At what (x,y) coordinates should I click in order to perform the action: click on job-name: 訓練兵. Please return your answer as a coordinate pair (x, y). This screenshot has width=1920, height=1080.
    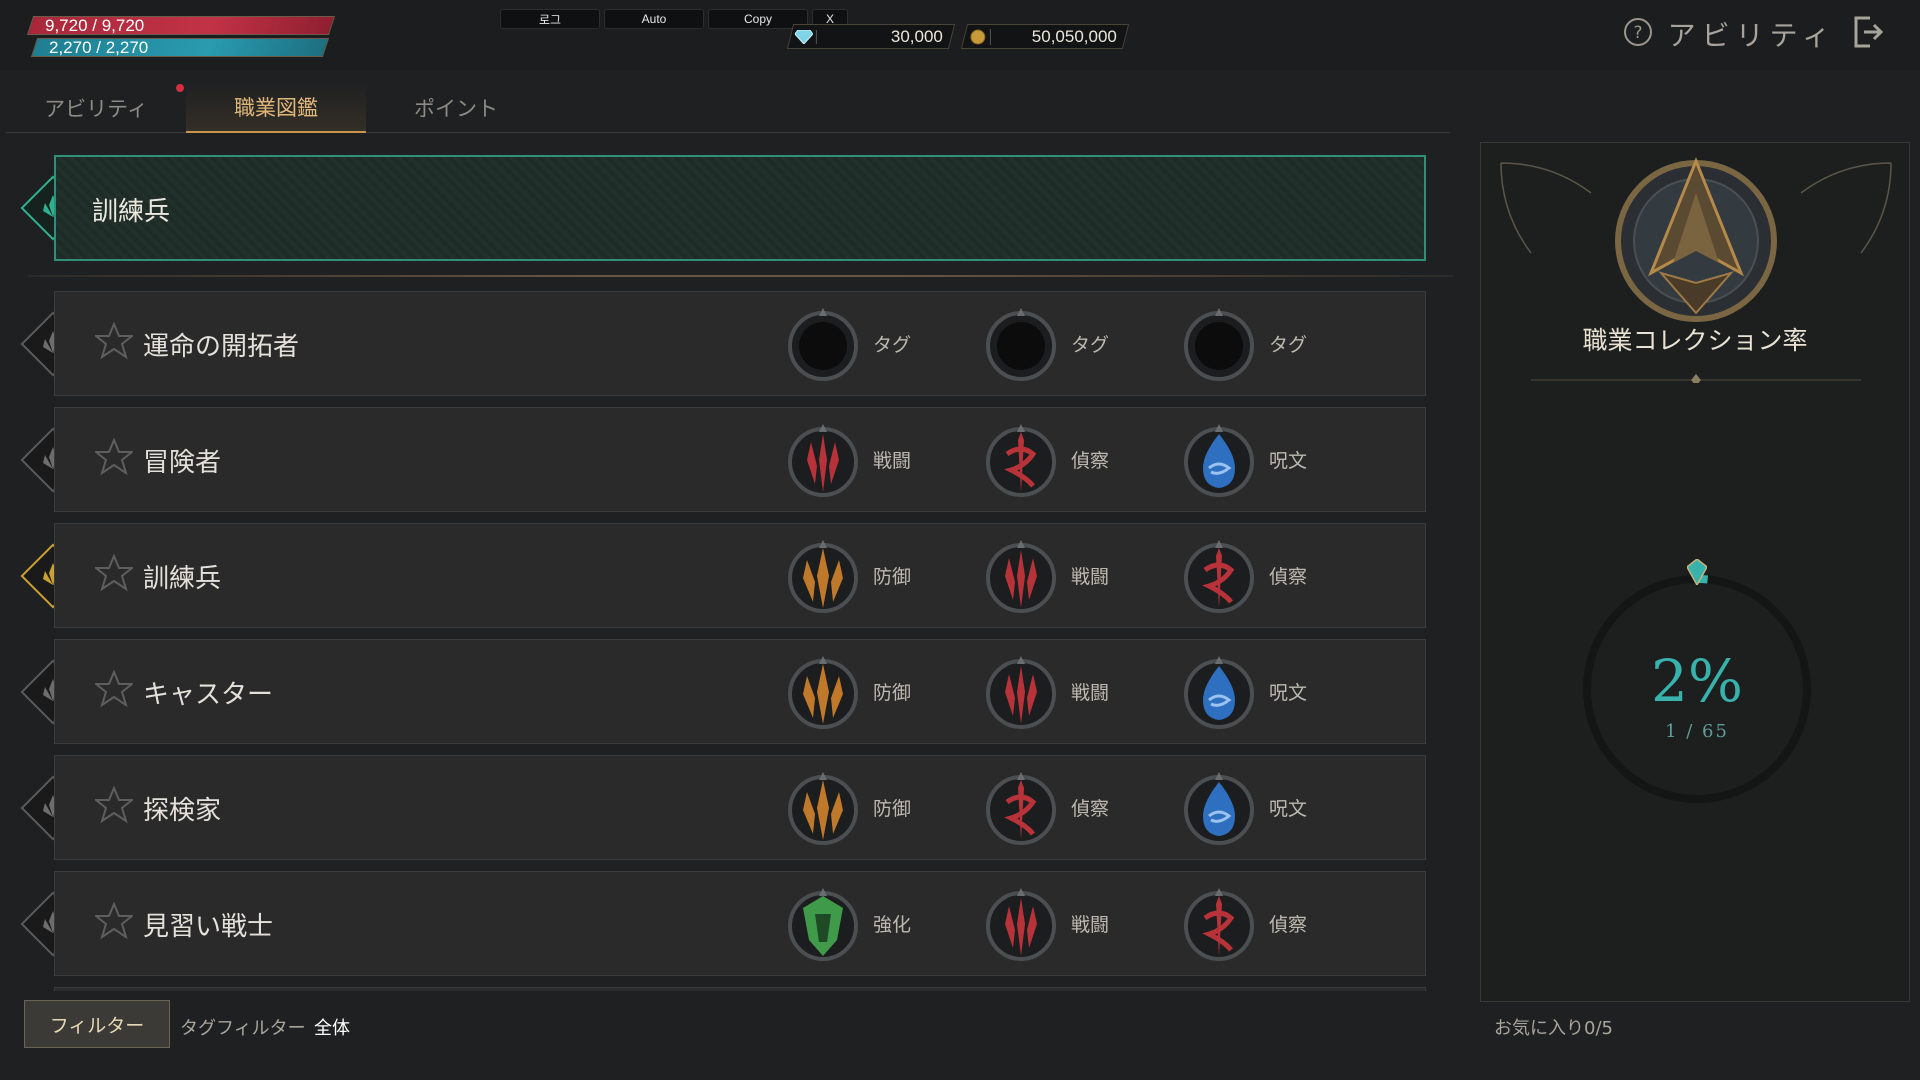
    Looking at the image, I should click on (182, 579).